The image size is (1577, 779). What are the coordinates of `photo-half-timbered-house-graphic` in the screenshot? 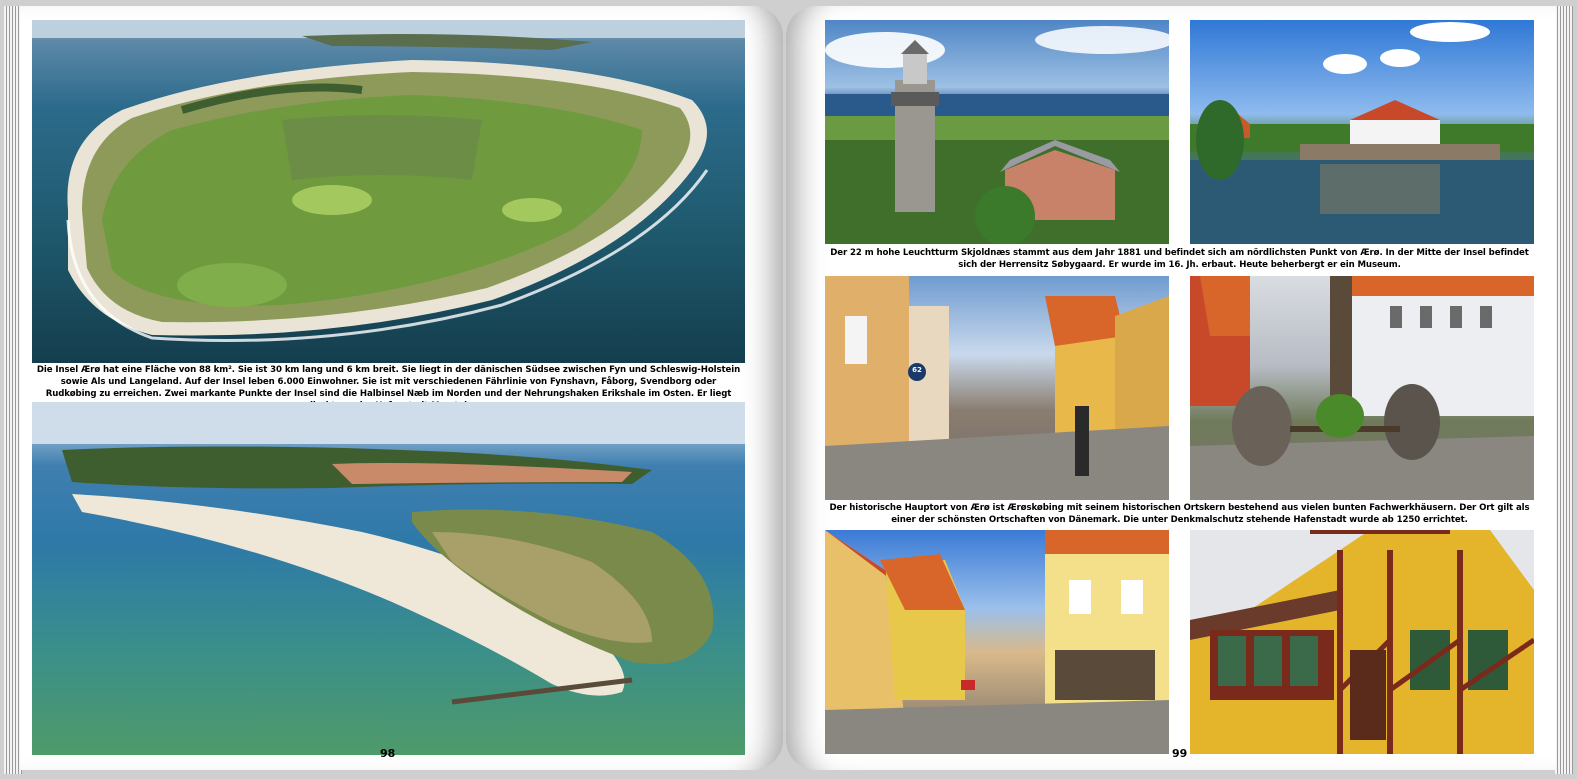 It's located at (1362, 642).